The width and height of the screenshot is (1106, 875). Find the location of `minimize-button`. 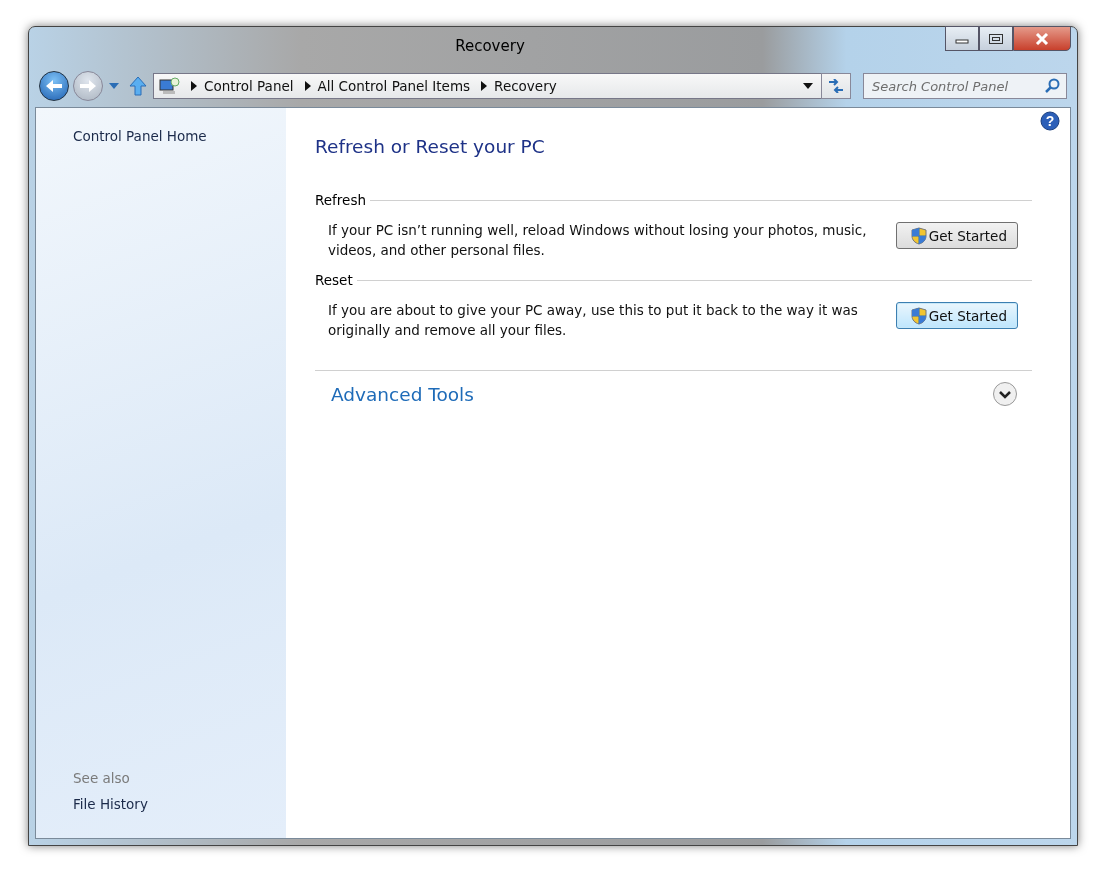

minimize-button is located at coordinates (962, 38).